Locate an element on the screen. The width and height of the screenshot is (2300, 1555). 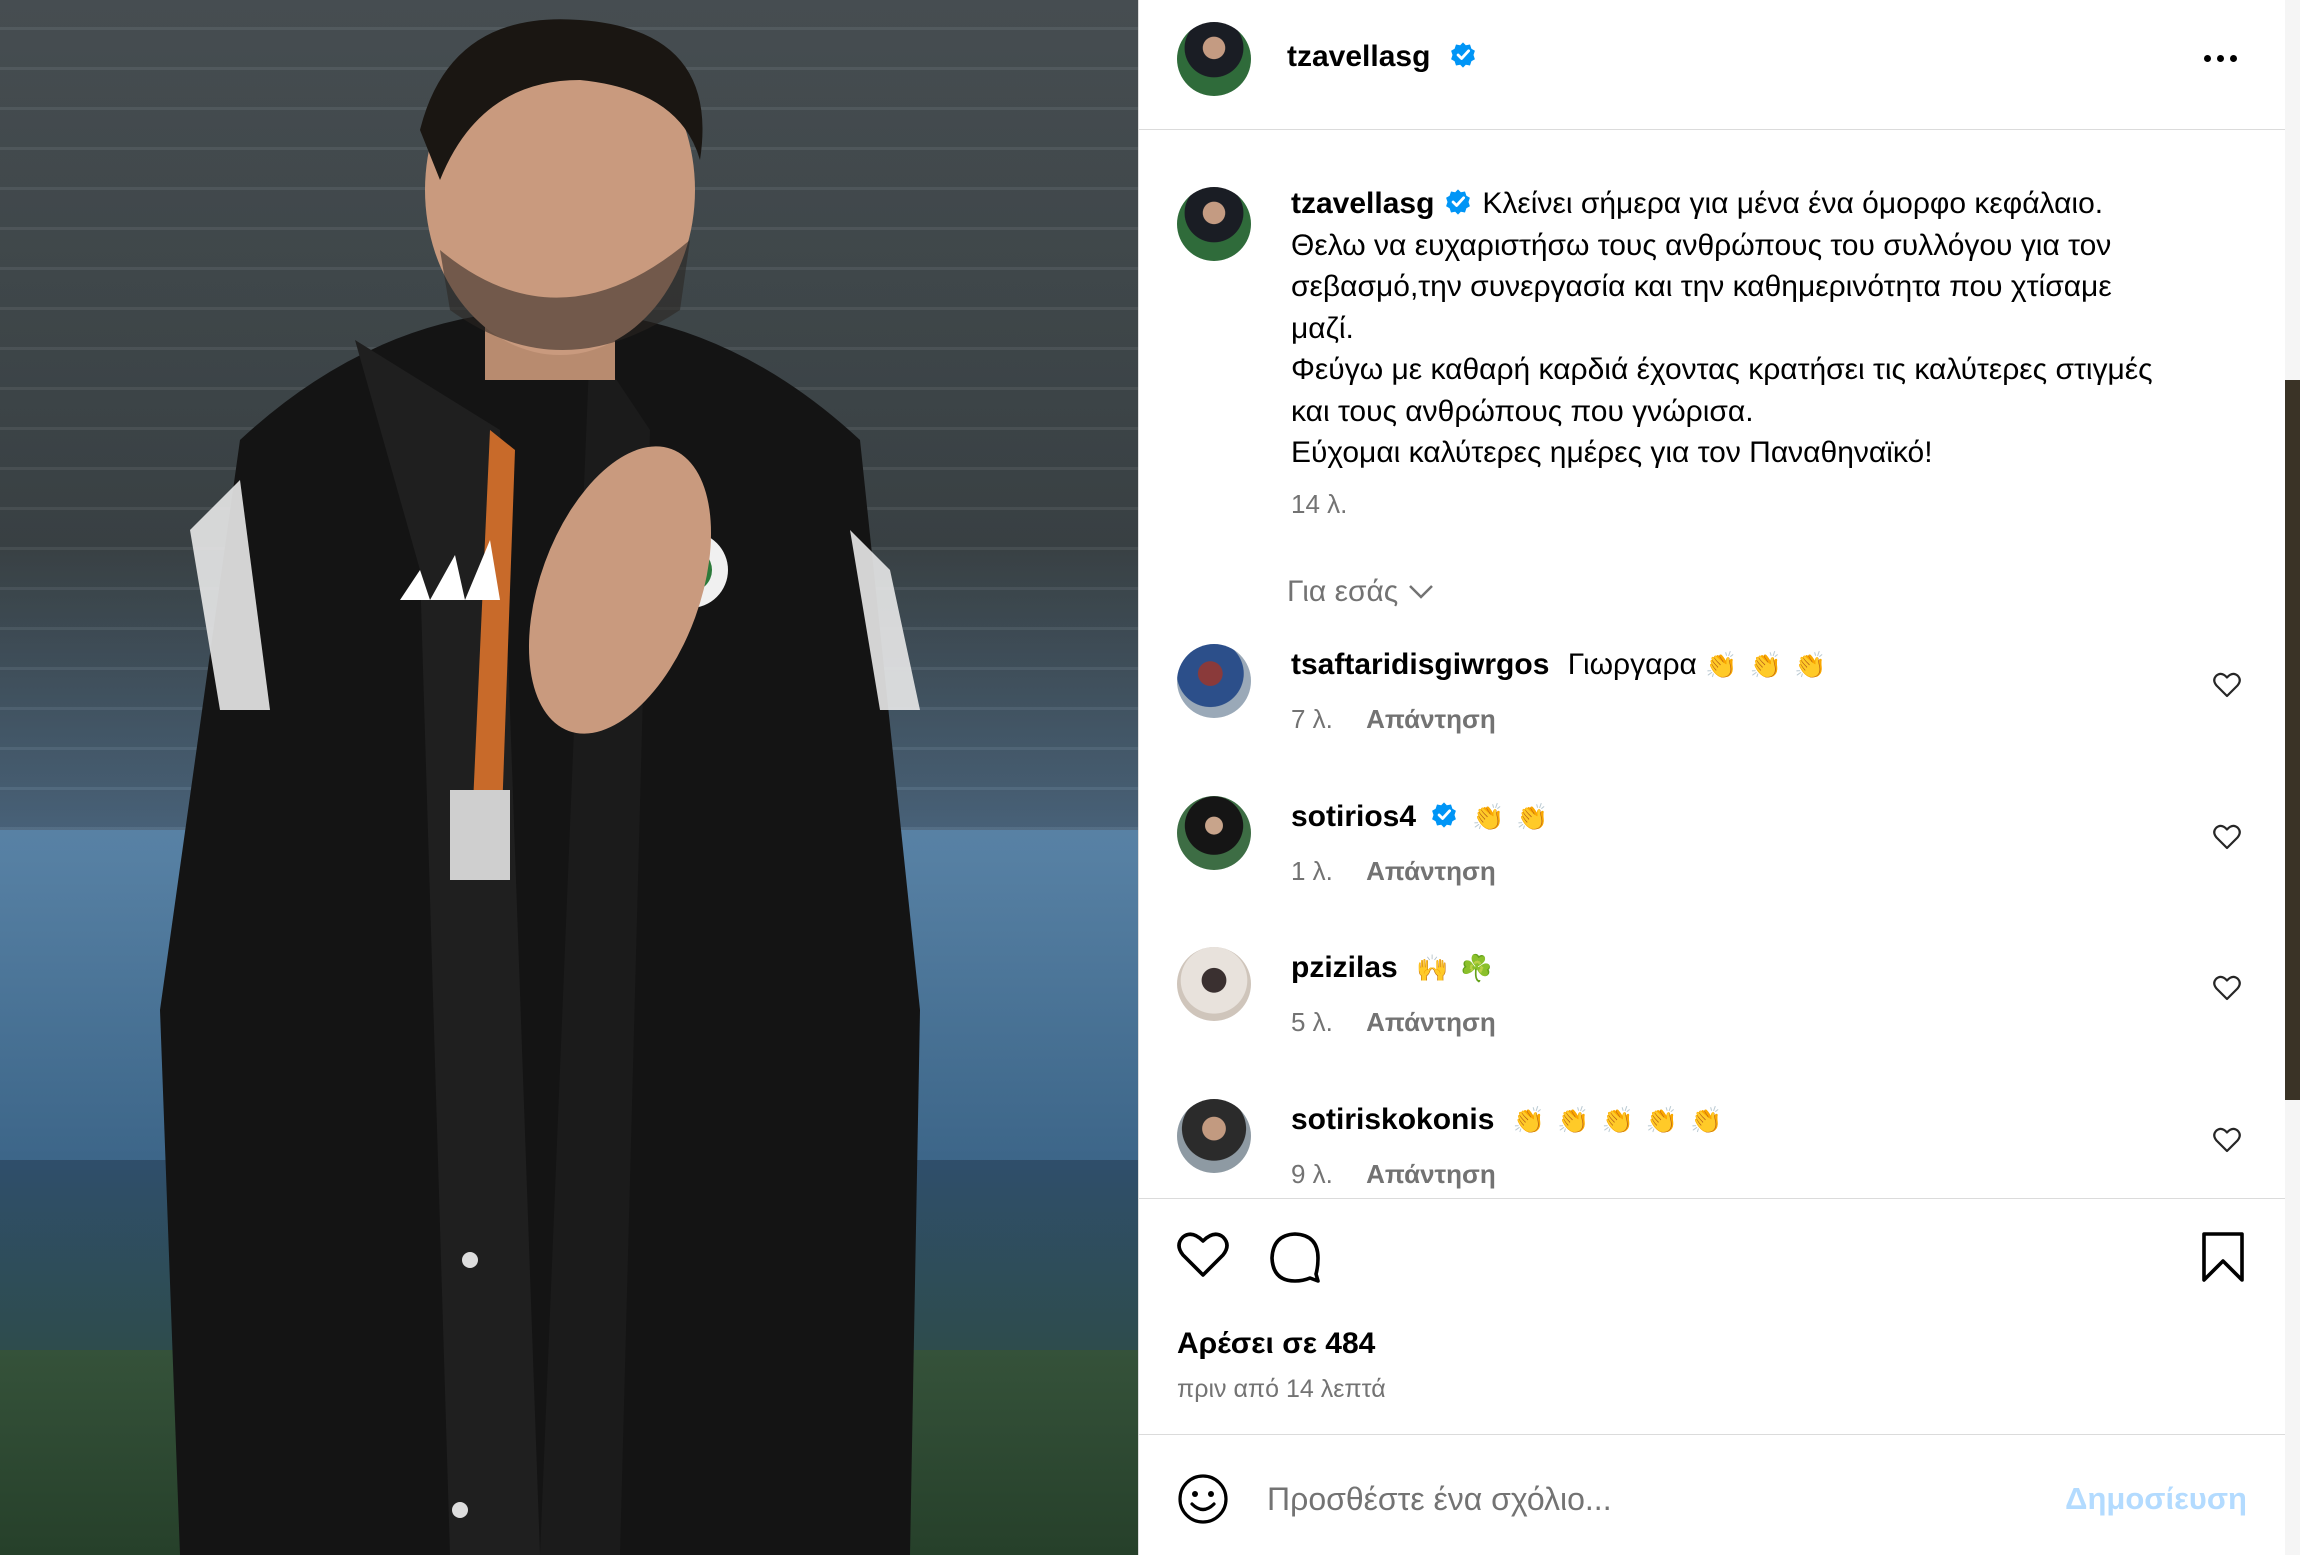
post-actions: Αρέσει σε 484 πριν από 14 λεπτά is located at coordinates (1712, 1316).